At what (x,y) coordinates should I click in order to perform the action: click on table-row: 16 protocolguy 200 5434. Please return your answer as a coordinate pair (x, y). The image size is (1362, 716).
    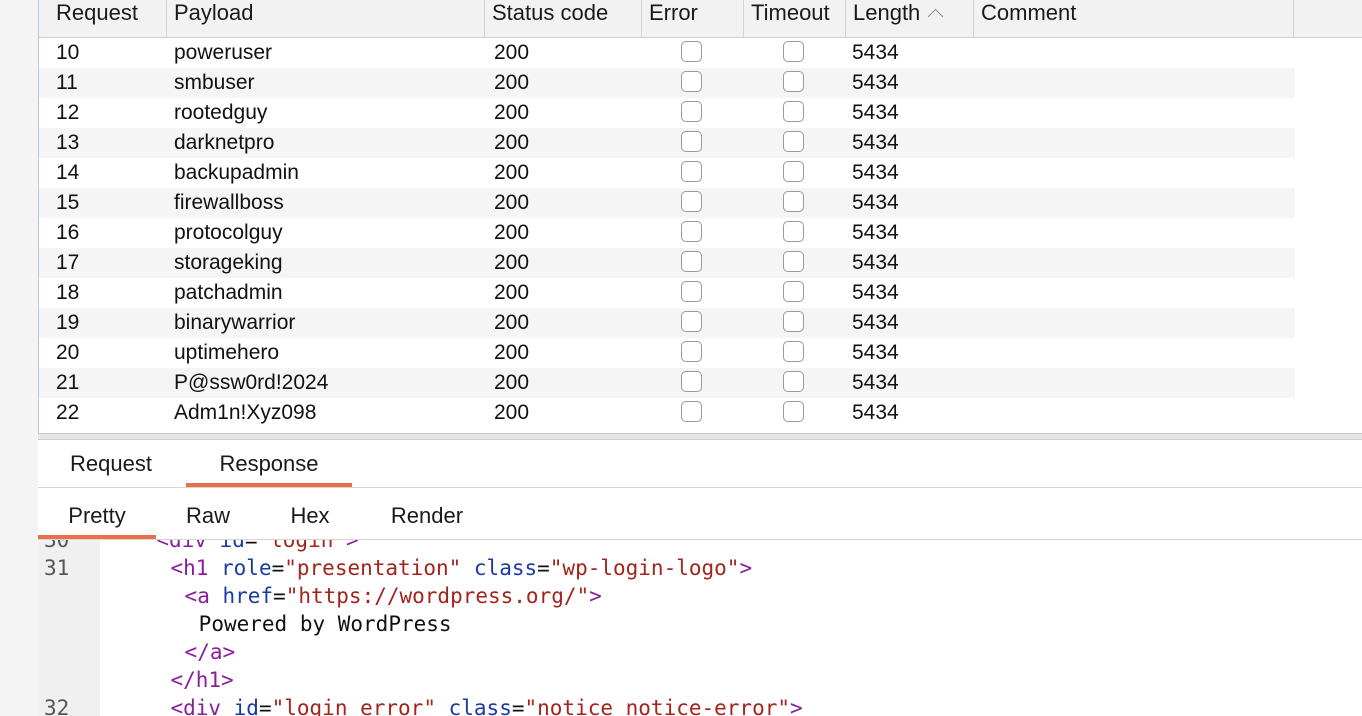
    Looking at the image, I should click on (667, 233).